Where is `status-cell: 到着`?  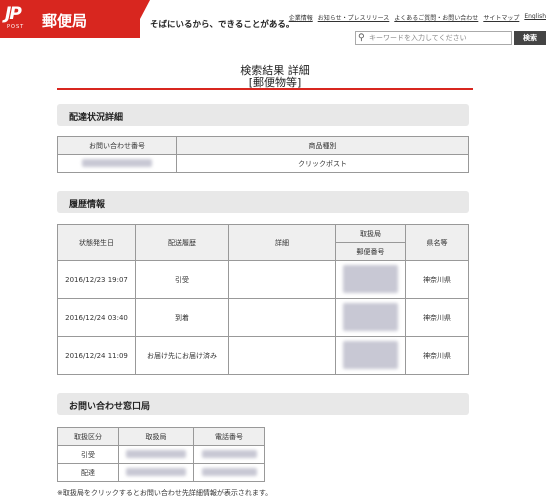
status-cell: 到着 is located at coordinates (182, 317).